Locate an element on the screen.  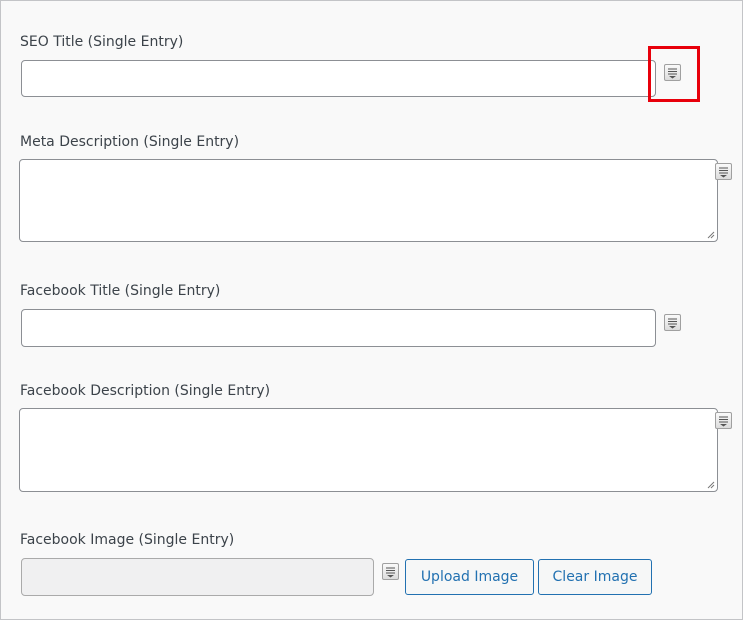
upload-image-button: Upload Image is located at coordinates (469, 577).